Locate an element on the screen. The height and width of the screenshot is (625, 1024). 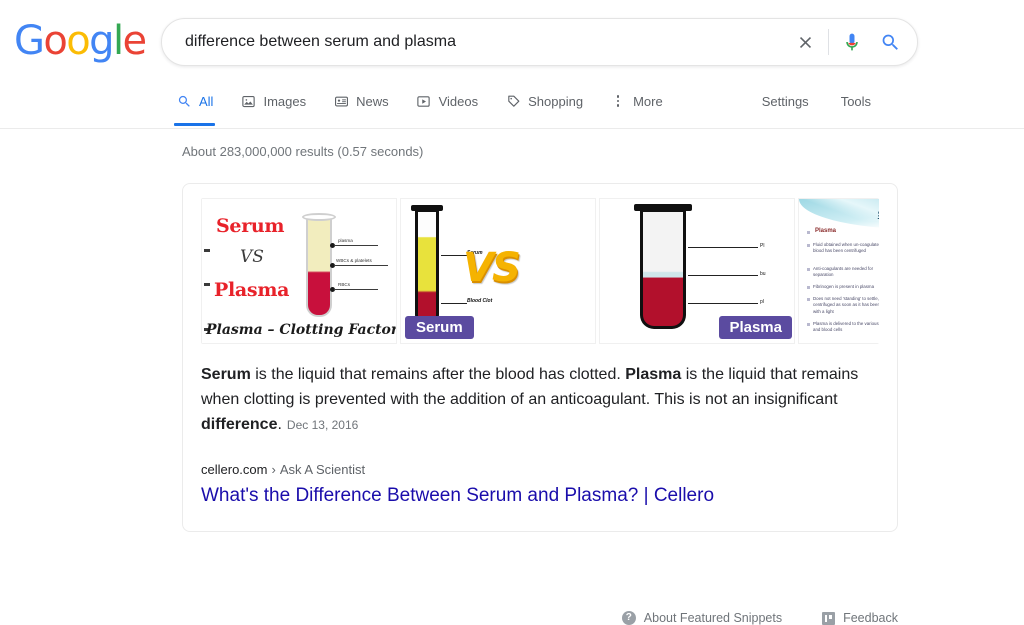
close-icon is located at coordinates (805, 42).